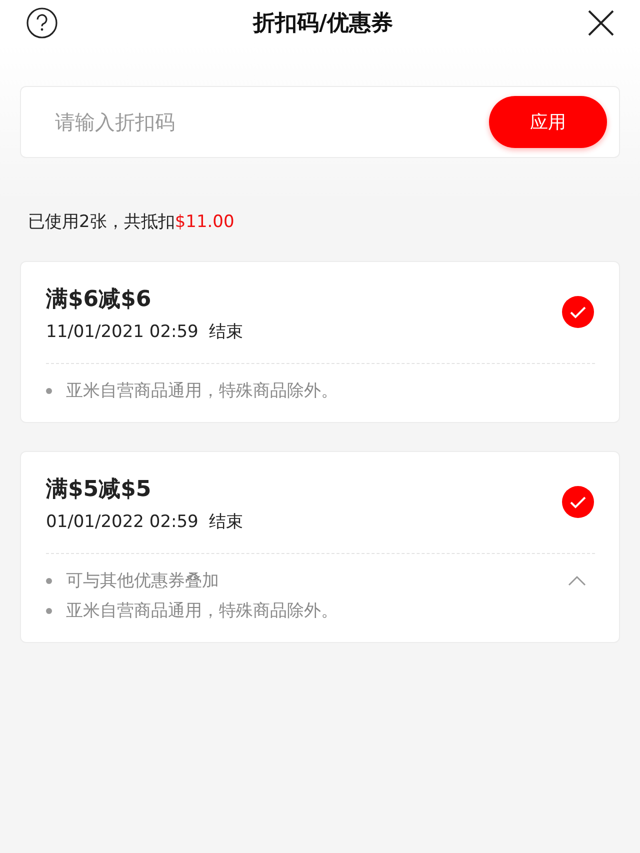 The image size is (640, 853). Describe the element at coordinates (320, 122) in the screenshot. I see `discount-code-field: 请输入折扣码 应用` at that location.